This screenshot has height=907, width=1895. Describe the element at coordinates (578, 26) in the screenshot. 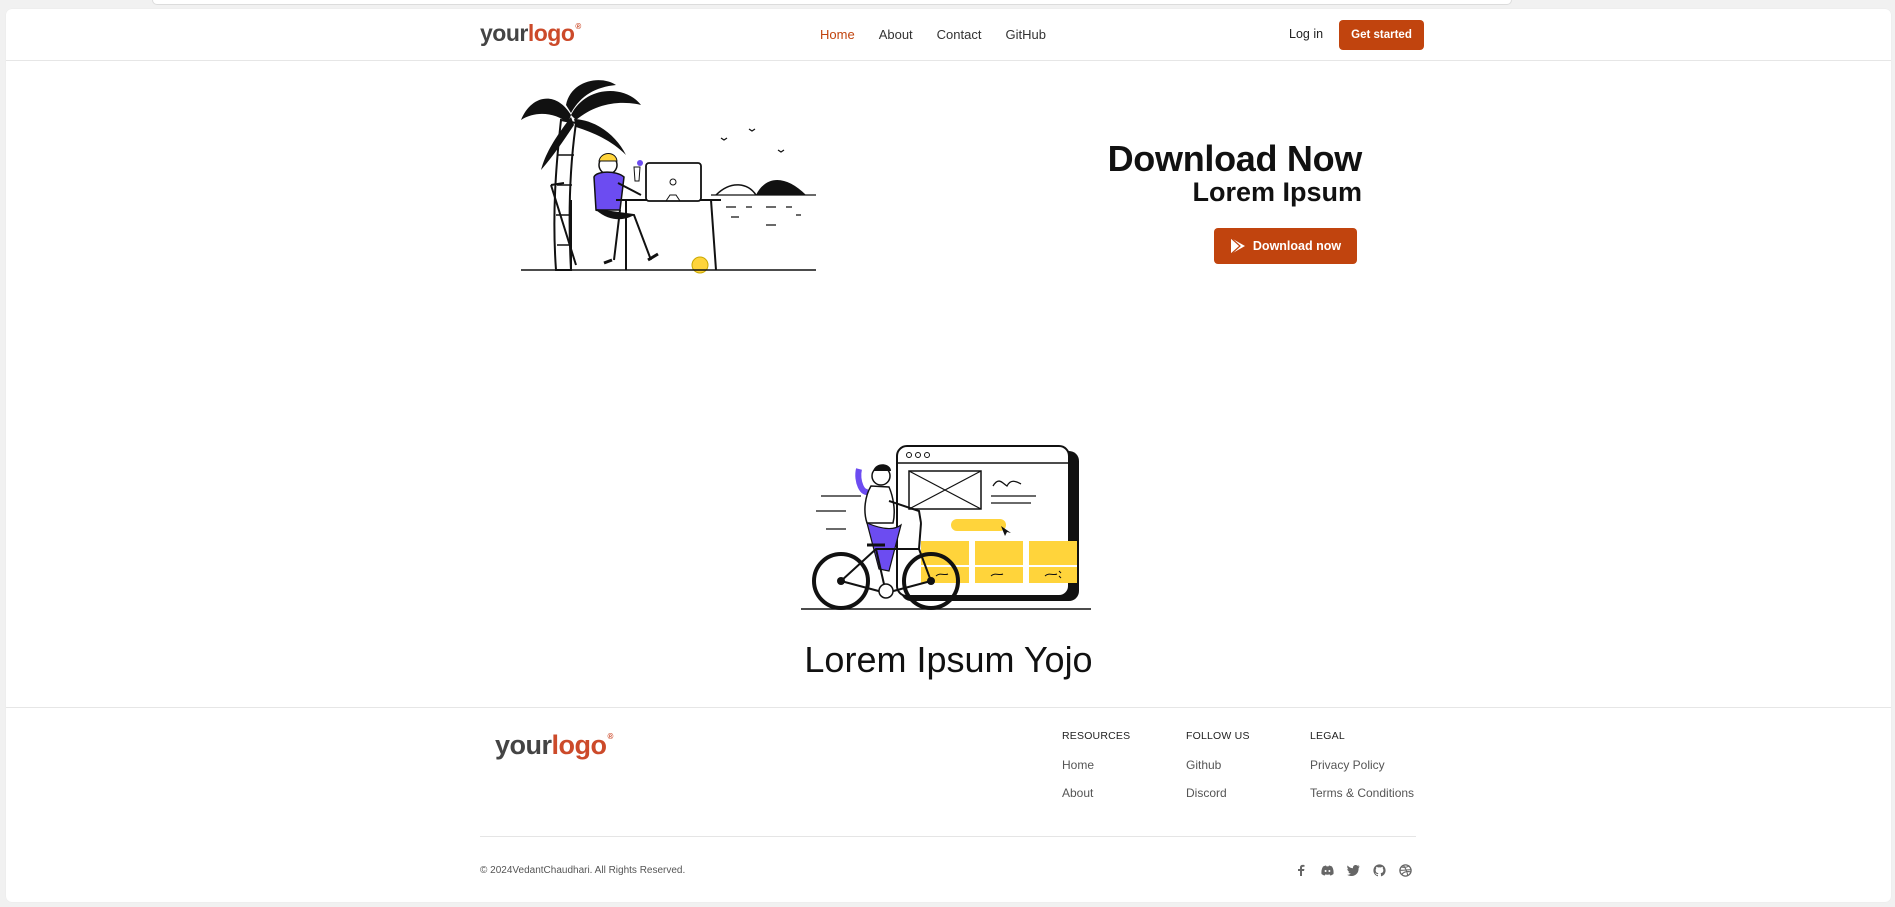

I see `logo-registered-mark: ®` at that location.